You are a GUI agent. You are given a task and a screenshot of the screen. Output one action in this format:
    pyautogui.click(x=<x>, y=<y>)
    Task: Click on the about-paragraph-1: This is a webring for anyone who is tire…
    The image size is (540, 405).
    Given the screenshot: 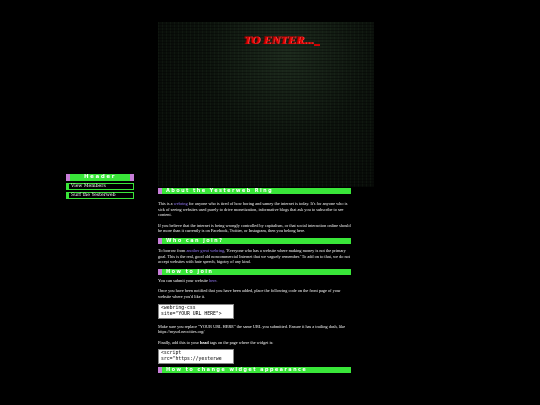 What is the action you would take?
    pyautogui.click(x=254, y=209)
    